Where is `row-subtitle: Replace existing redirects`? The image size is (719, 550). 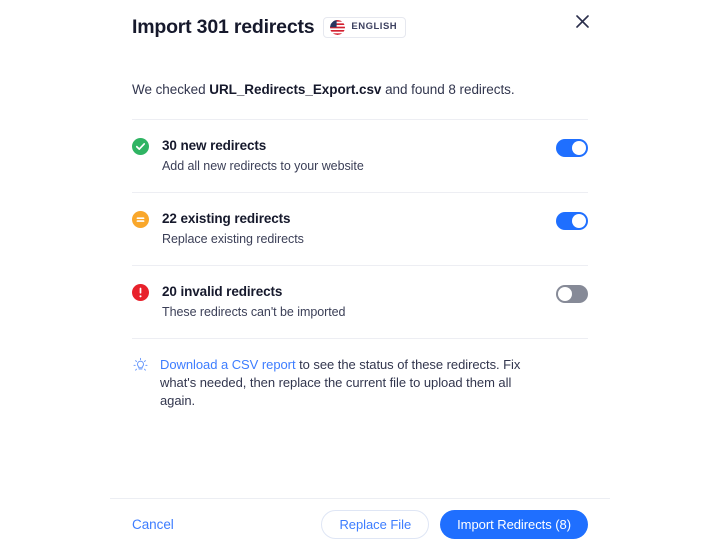 row-subtitle: Replace existing redirects is located at coordinates (233, 239).